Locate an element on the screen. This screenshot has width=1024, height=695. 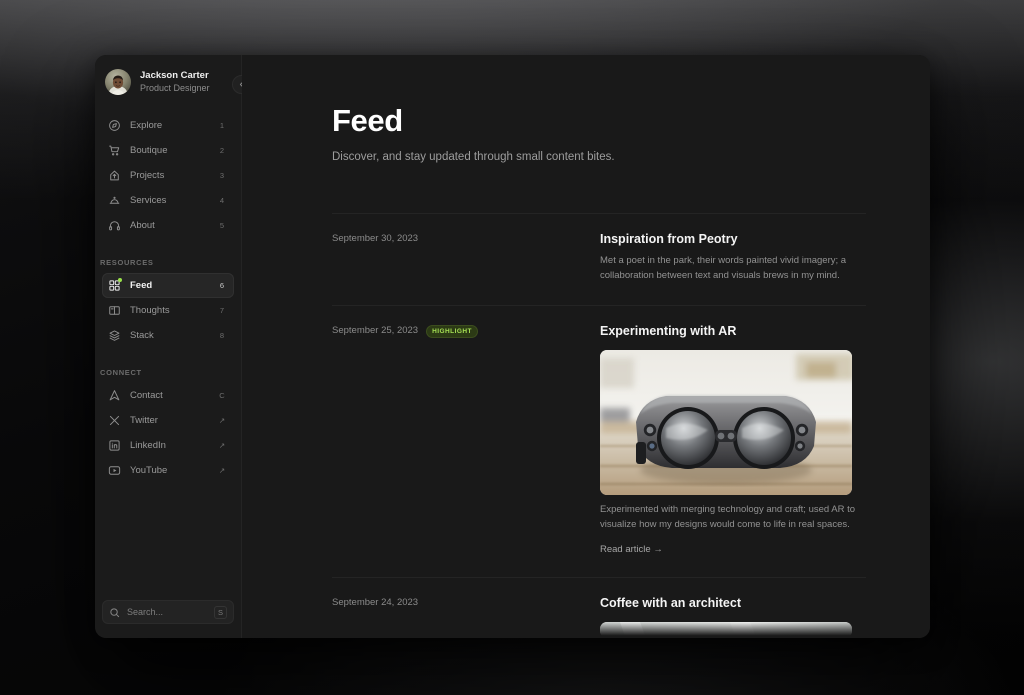
layers-icon is located at coordinates (114, 335).